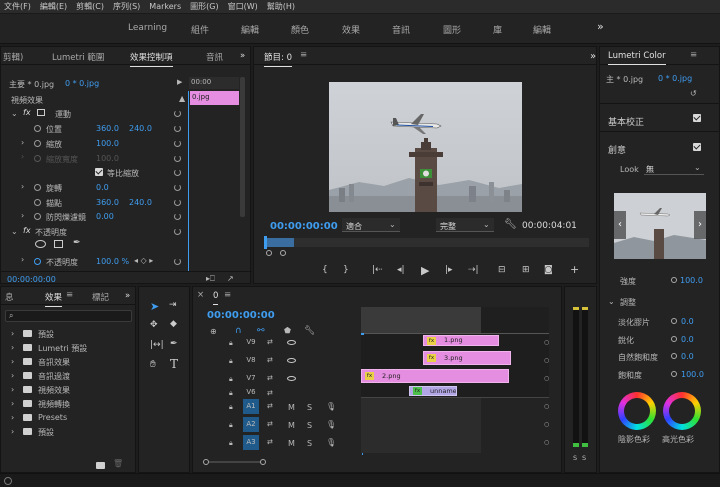 Image resolution: width=720 pixels, height=487 pixels. I want to click on tab-lumetri-scopes: Lumetri 範圍, so click(78, 57).